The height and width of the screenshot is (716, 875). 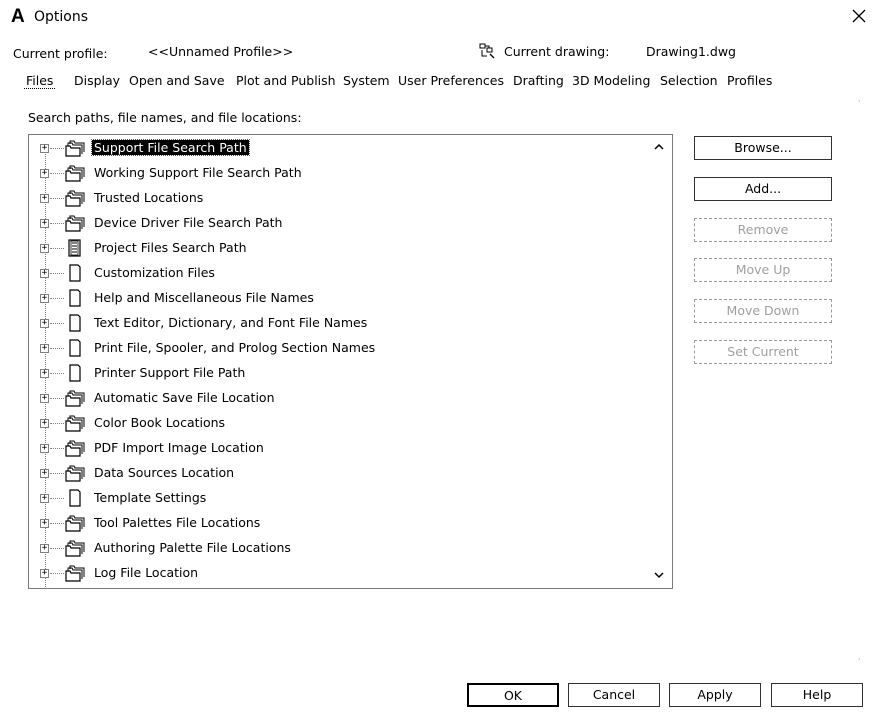 What do you see at coordinates (286, 80) in the screenshot?
I see `tab-plot-and-publish: Plot and Publish` at bounding box center [286, 80].